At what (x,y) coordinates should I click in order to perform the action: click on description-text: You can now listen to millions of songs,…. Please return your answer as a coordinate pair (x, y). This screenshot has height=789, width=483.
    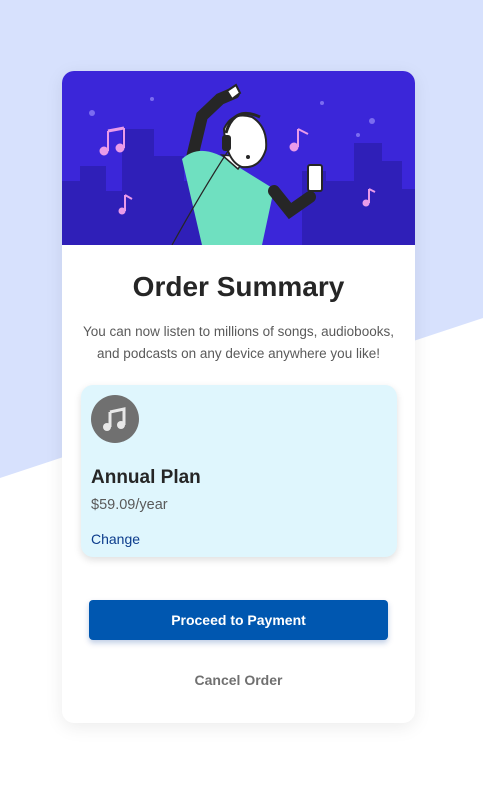
    Looking at the image, I should click on (238, 342).